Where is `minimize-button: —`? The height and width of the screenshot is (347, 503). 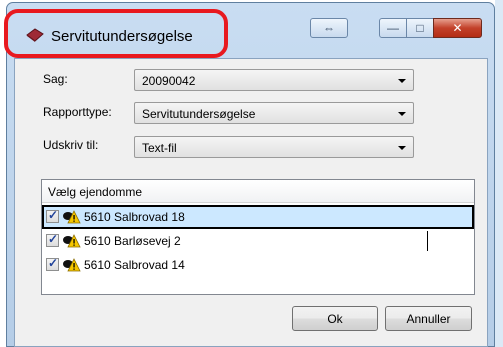
minimize-button: — is located at coordinates (393, 28).